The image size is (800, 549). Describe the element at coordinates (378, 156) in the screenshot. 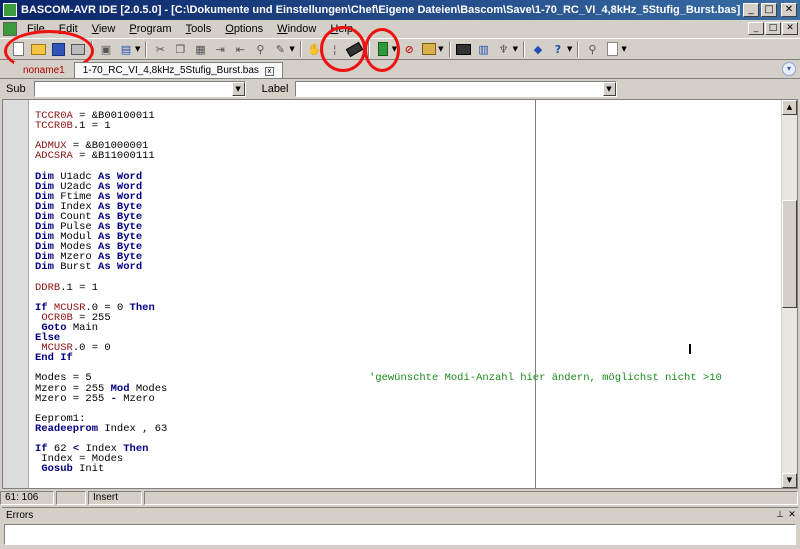

I see `code-line: ADCSRA = &B11000111` at that location.